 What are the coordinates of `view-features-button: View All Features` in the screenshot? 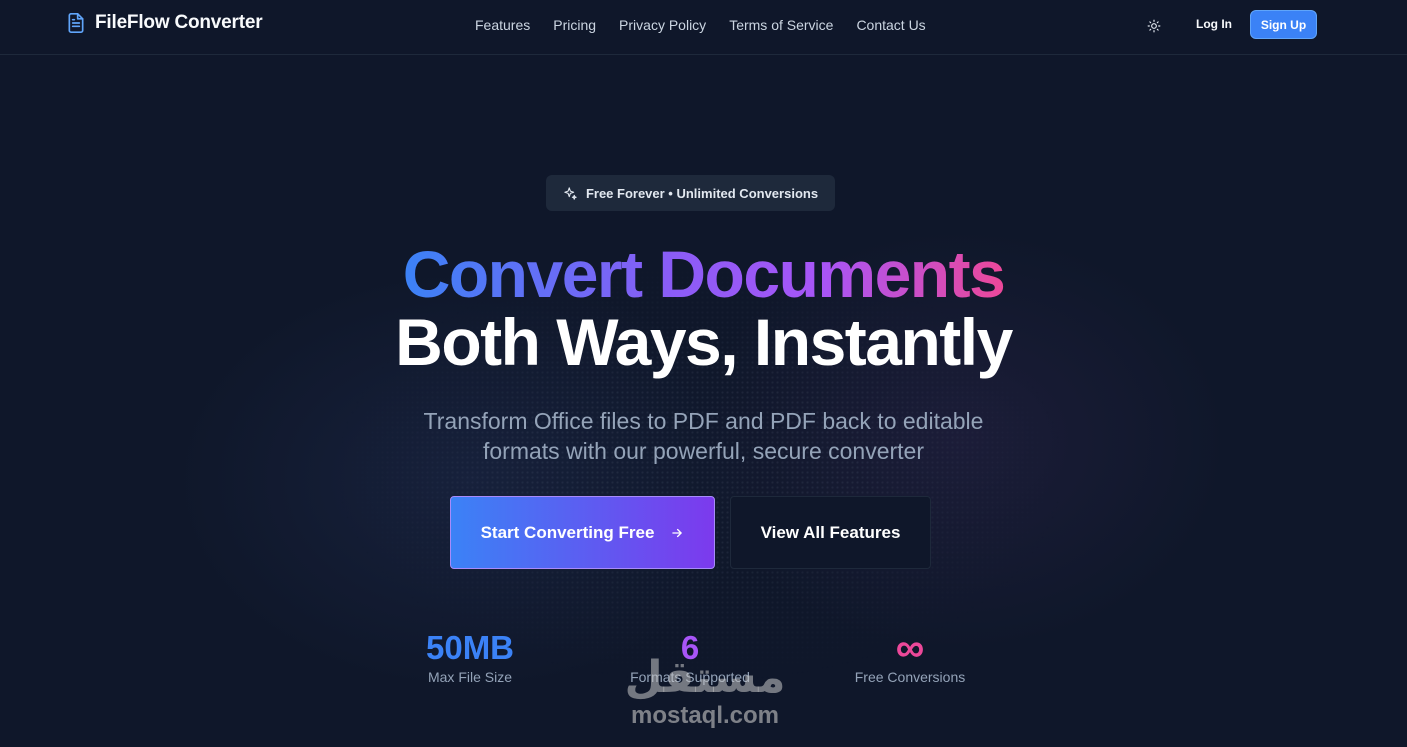 It's located at (830, 532).